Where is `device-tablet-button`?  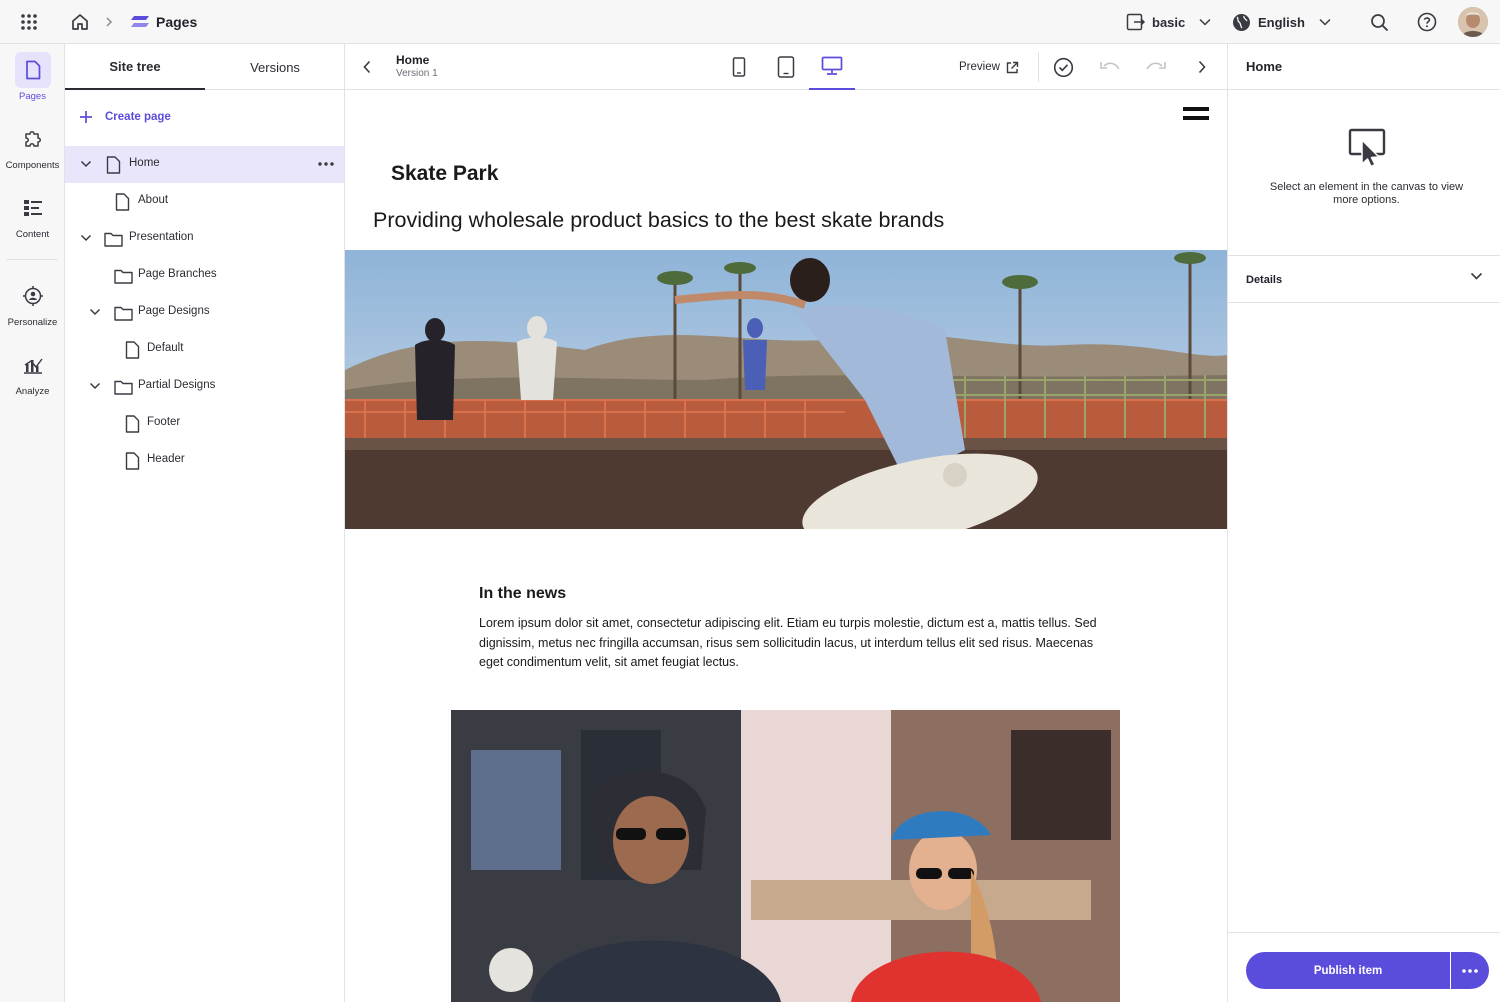
device-tablet-button is located at coordinates (786, 67).